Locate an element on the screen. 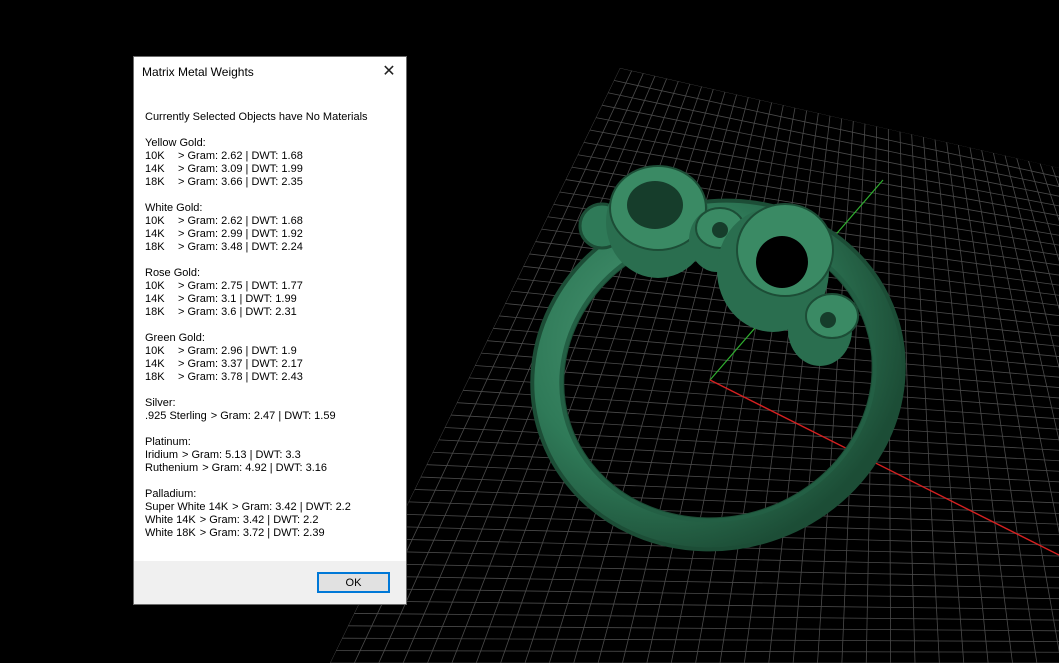 The height and width of the screenshot is (663, 1059). weight-row: 18K > Gram: 3.6 | DWT: 2.31 is located at coordinates (274, 312).